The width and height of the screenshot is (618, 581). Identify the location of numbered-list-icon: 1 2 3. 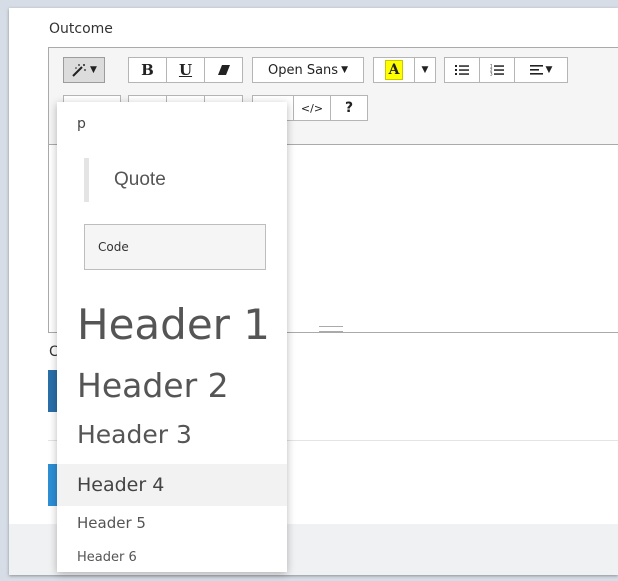
(497, 70).